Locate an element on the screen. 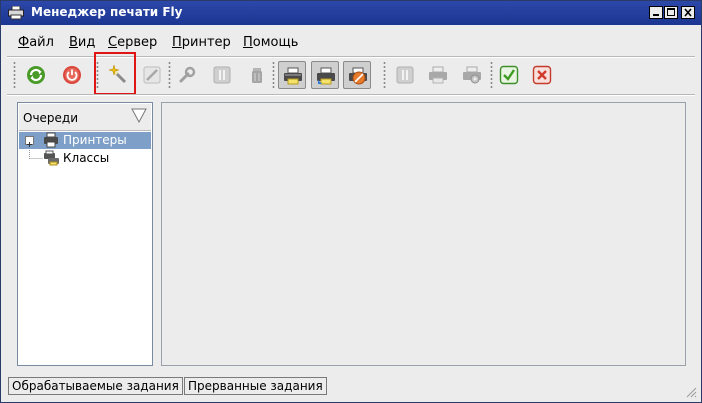  printer-button is located at coordinates (292, 75).